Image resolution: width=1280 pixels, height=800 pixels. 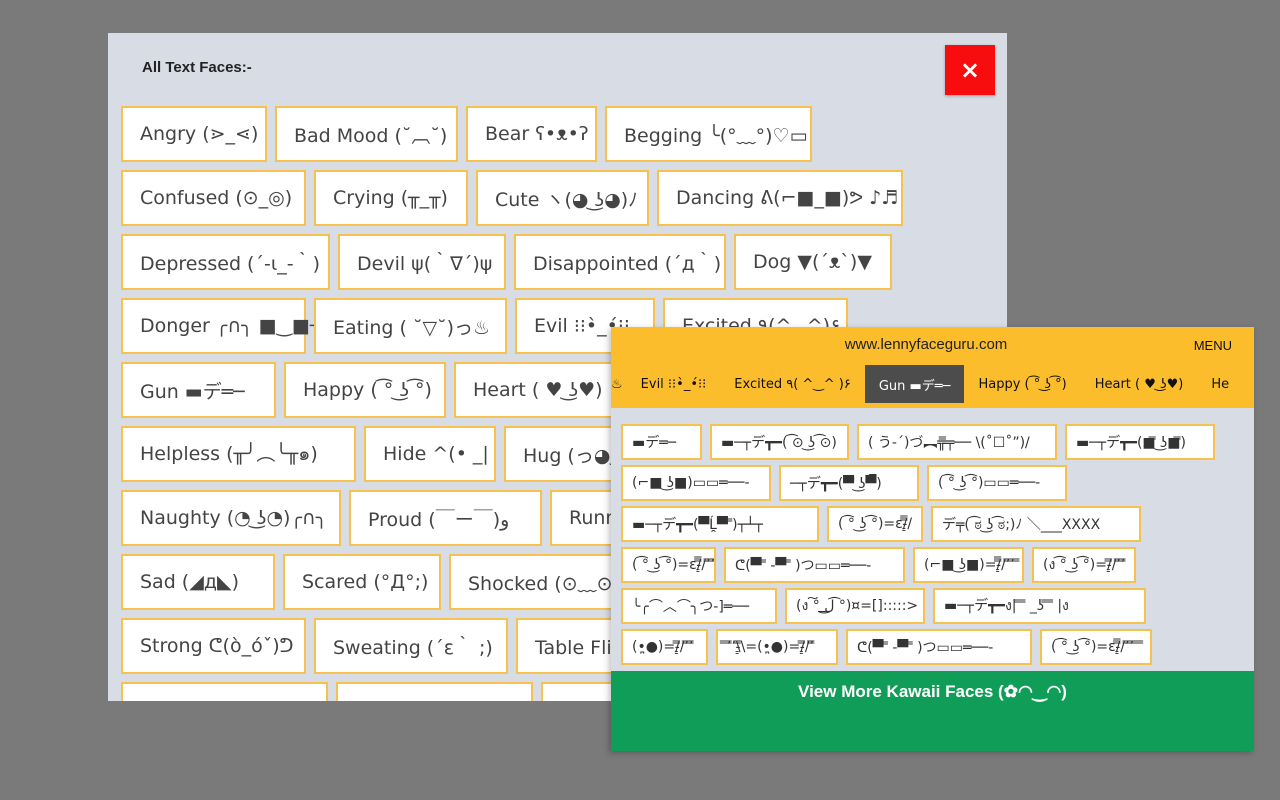 I want to click on modal-title: All Text Faces:-, so click(x=197, y=67).